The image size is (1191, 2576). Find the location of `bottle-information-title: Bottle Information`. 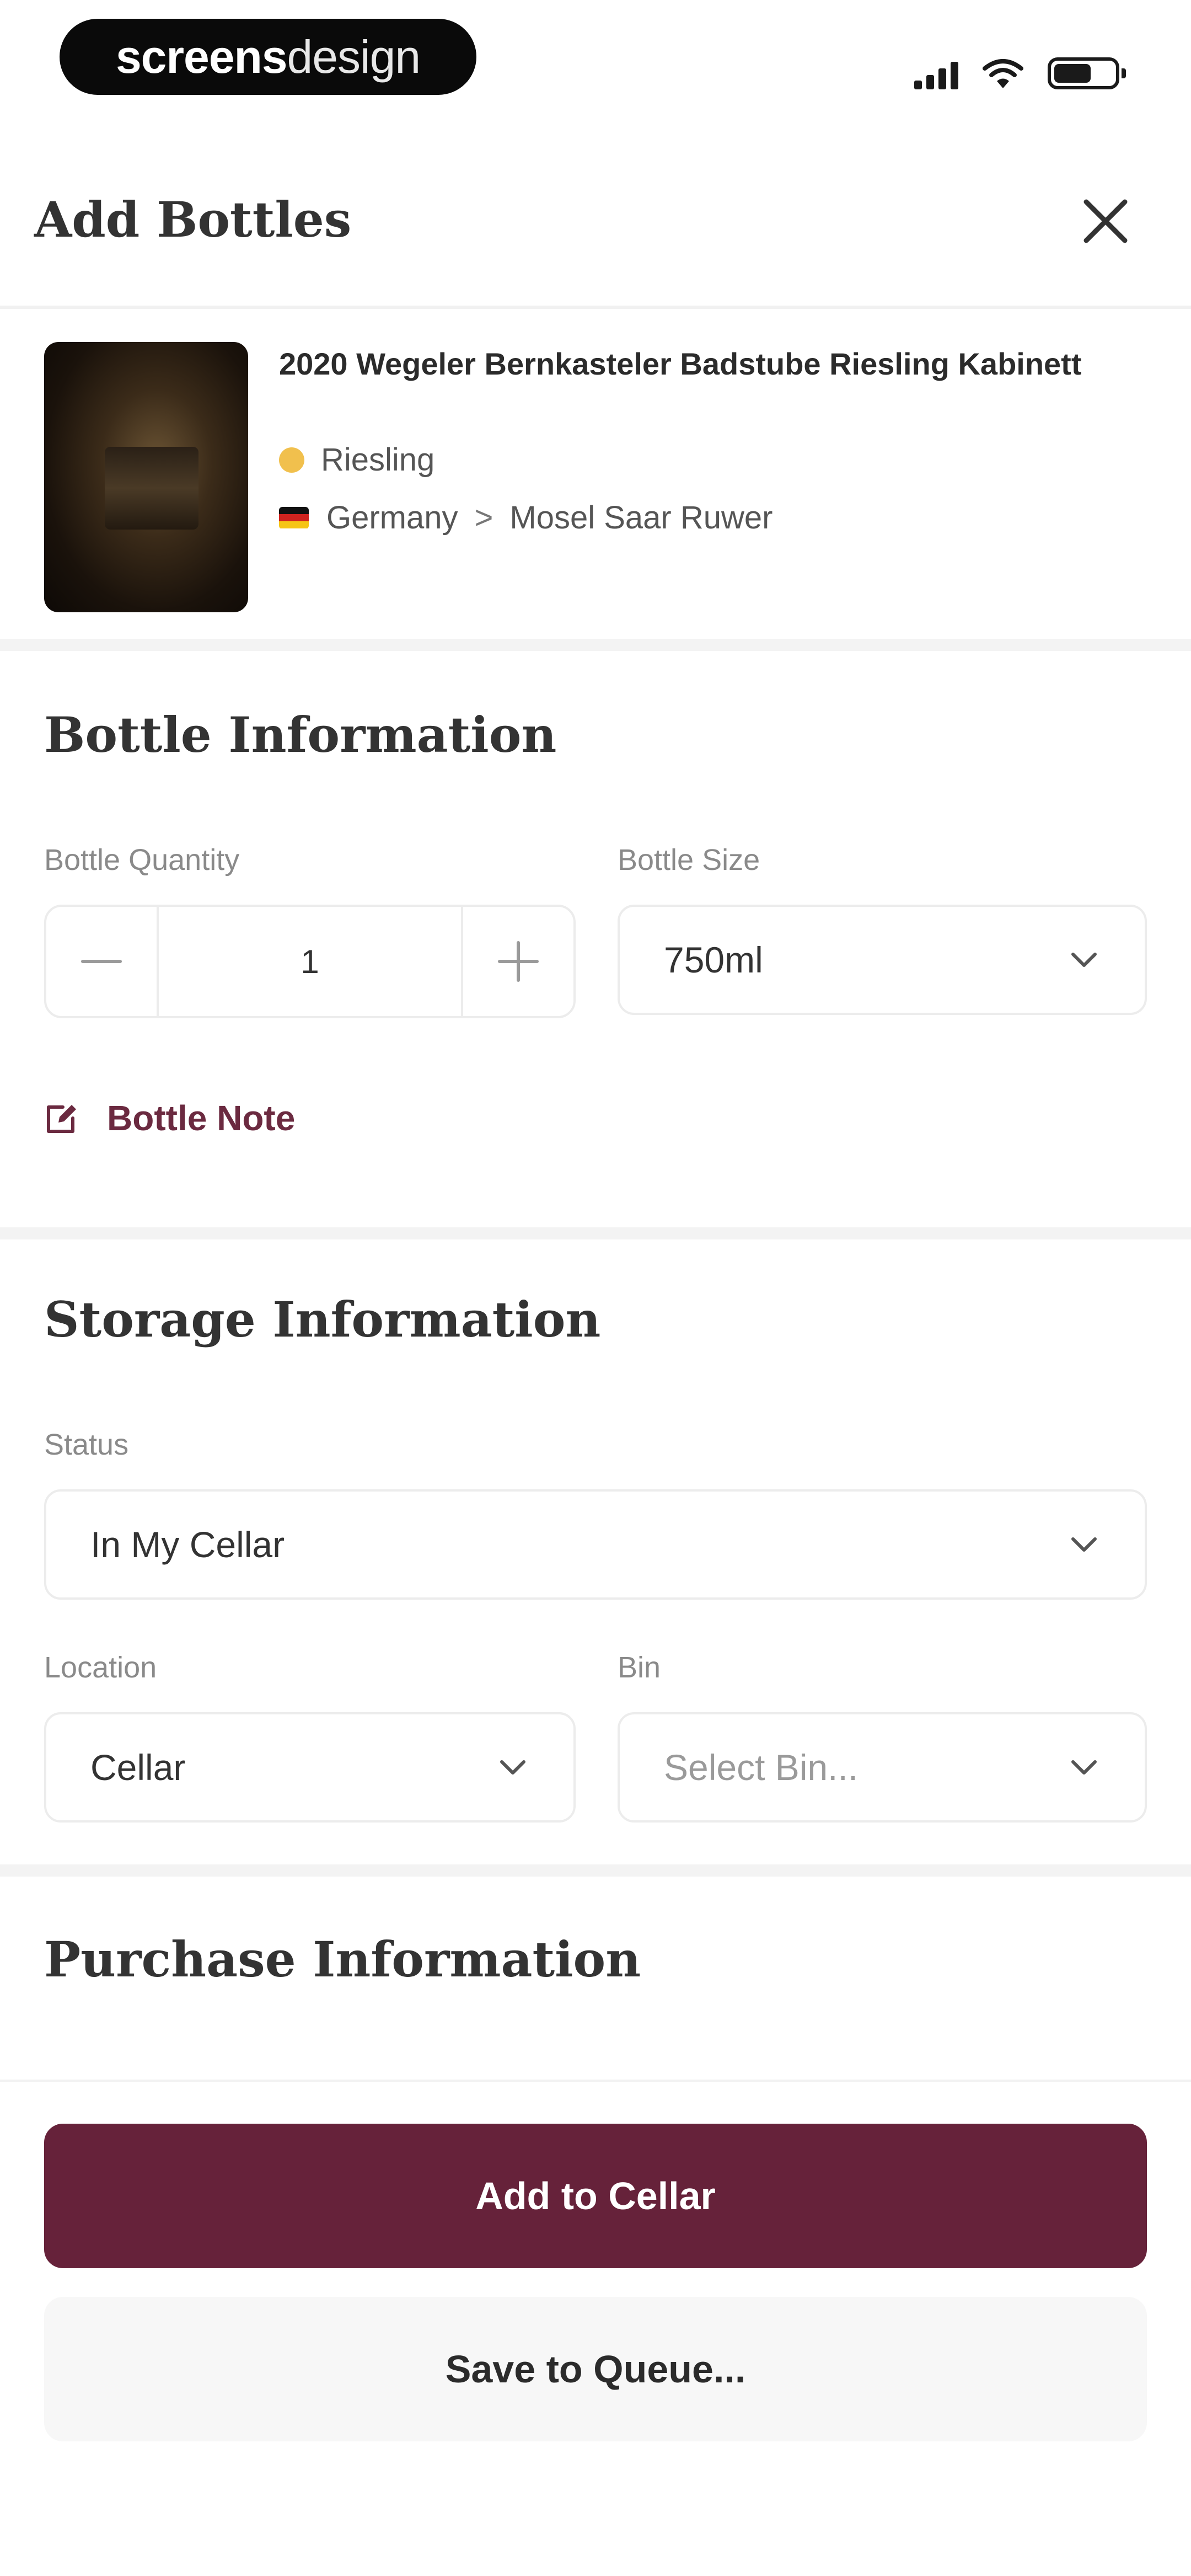

bottle-information-title: Bottle Information is located at coordinates (300, 734).